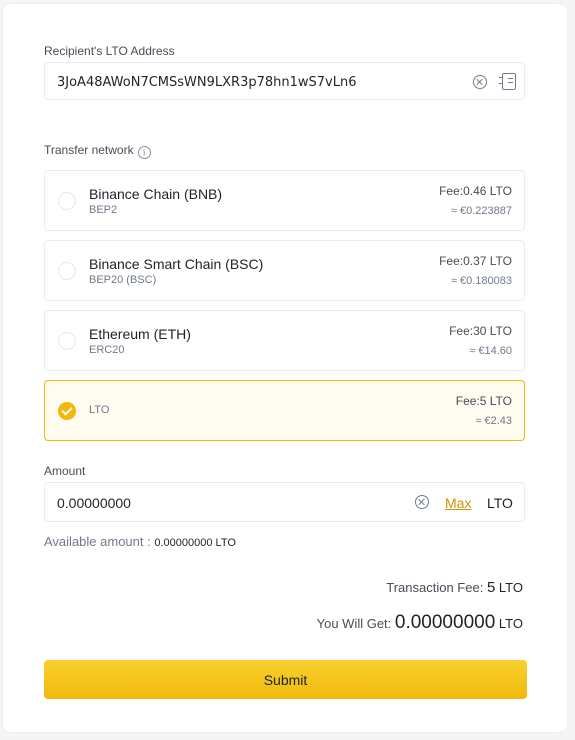 The image size is (575, 740). I want to click on transfer-network-label-text: Transfer network, so click(89, 150).